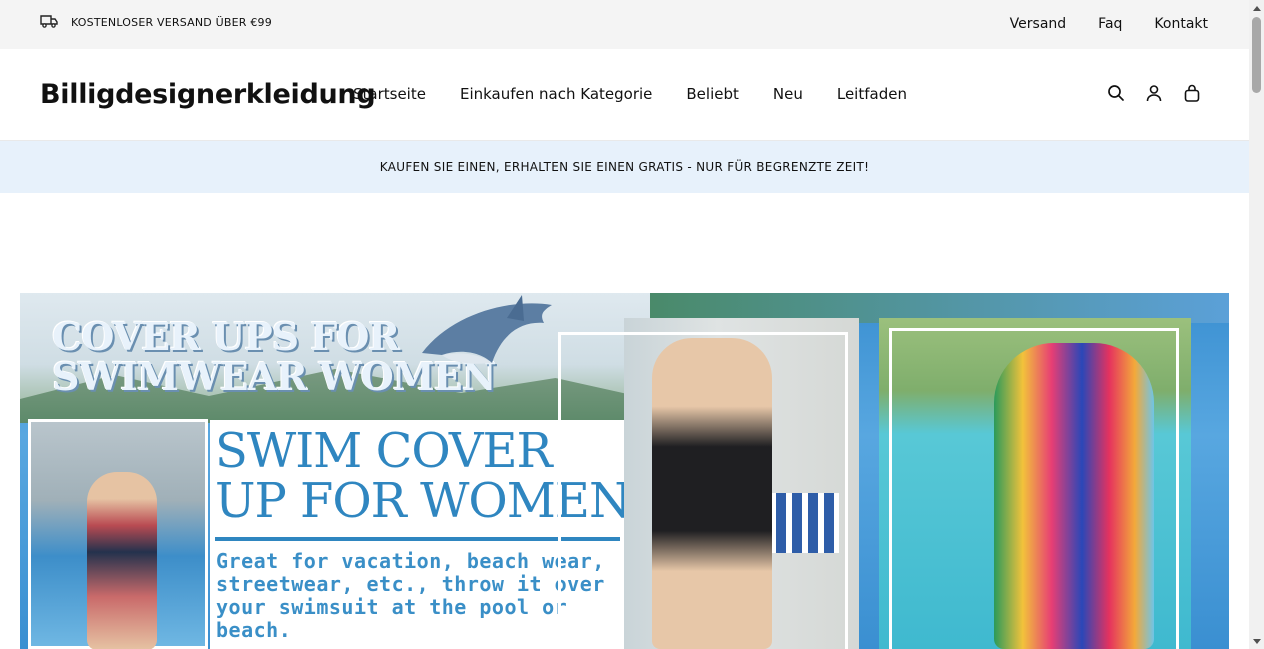 Image resolution: width=1264 pixels, height=649 pixels. I want to click on scroll-down-arrow-icon, so click(1257, 641).